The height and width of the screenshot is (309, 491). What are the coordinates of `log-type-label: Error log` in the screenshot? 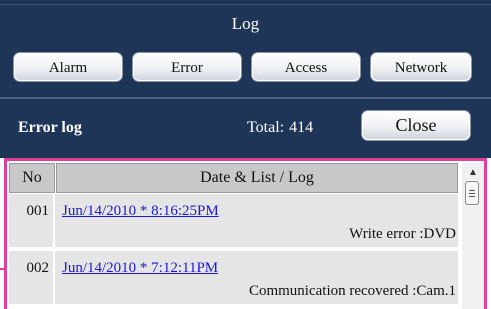 It's located at (50, 127).